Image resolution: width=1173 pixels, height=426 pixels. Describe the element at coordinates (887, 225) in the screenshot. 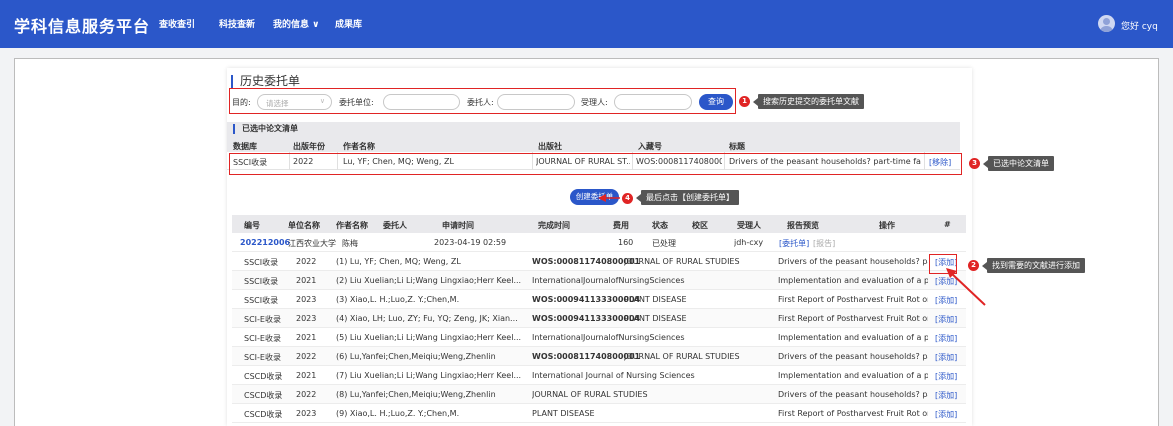

I see `col-actions: 操作` at that location.